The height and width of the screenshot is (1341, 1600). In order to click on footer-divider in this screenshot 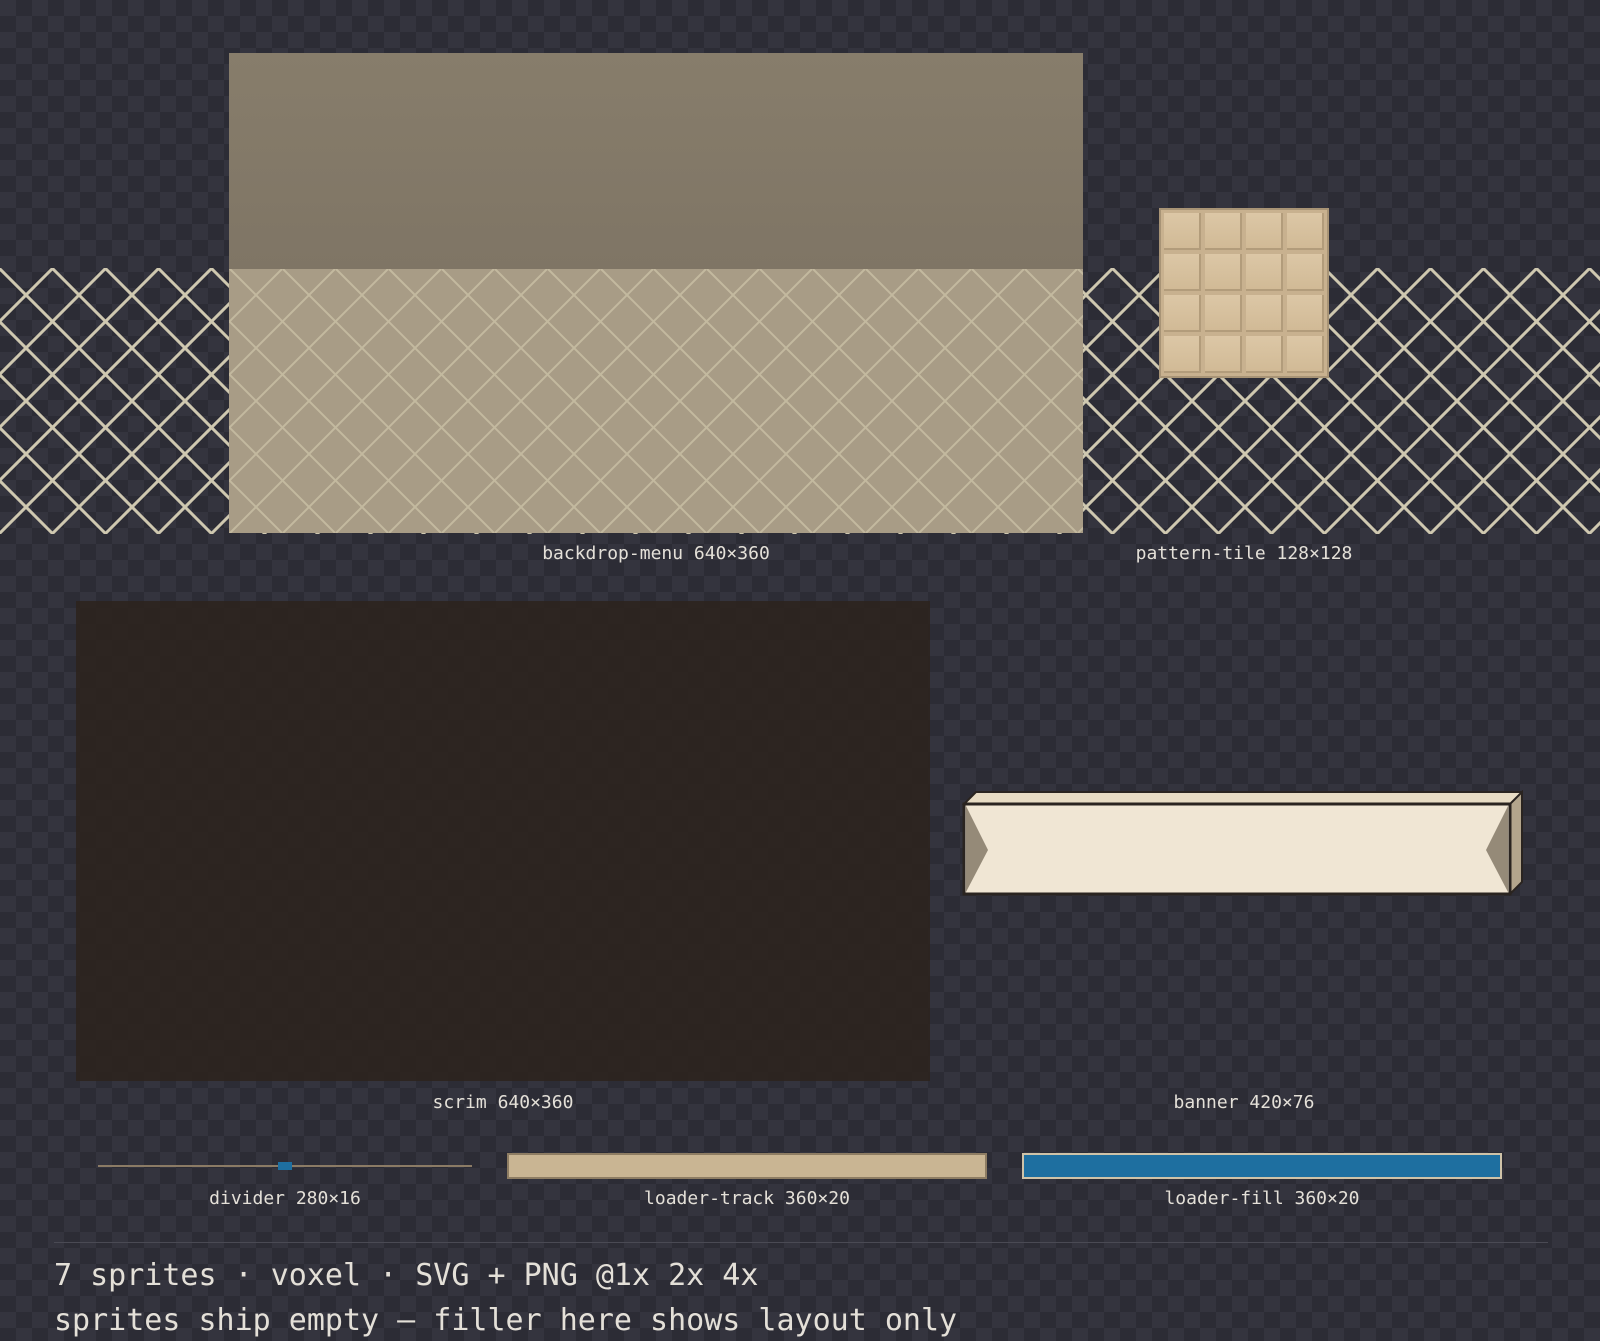, I will do `click(801, 1242)`.